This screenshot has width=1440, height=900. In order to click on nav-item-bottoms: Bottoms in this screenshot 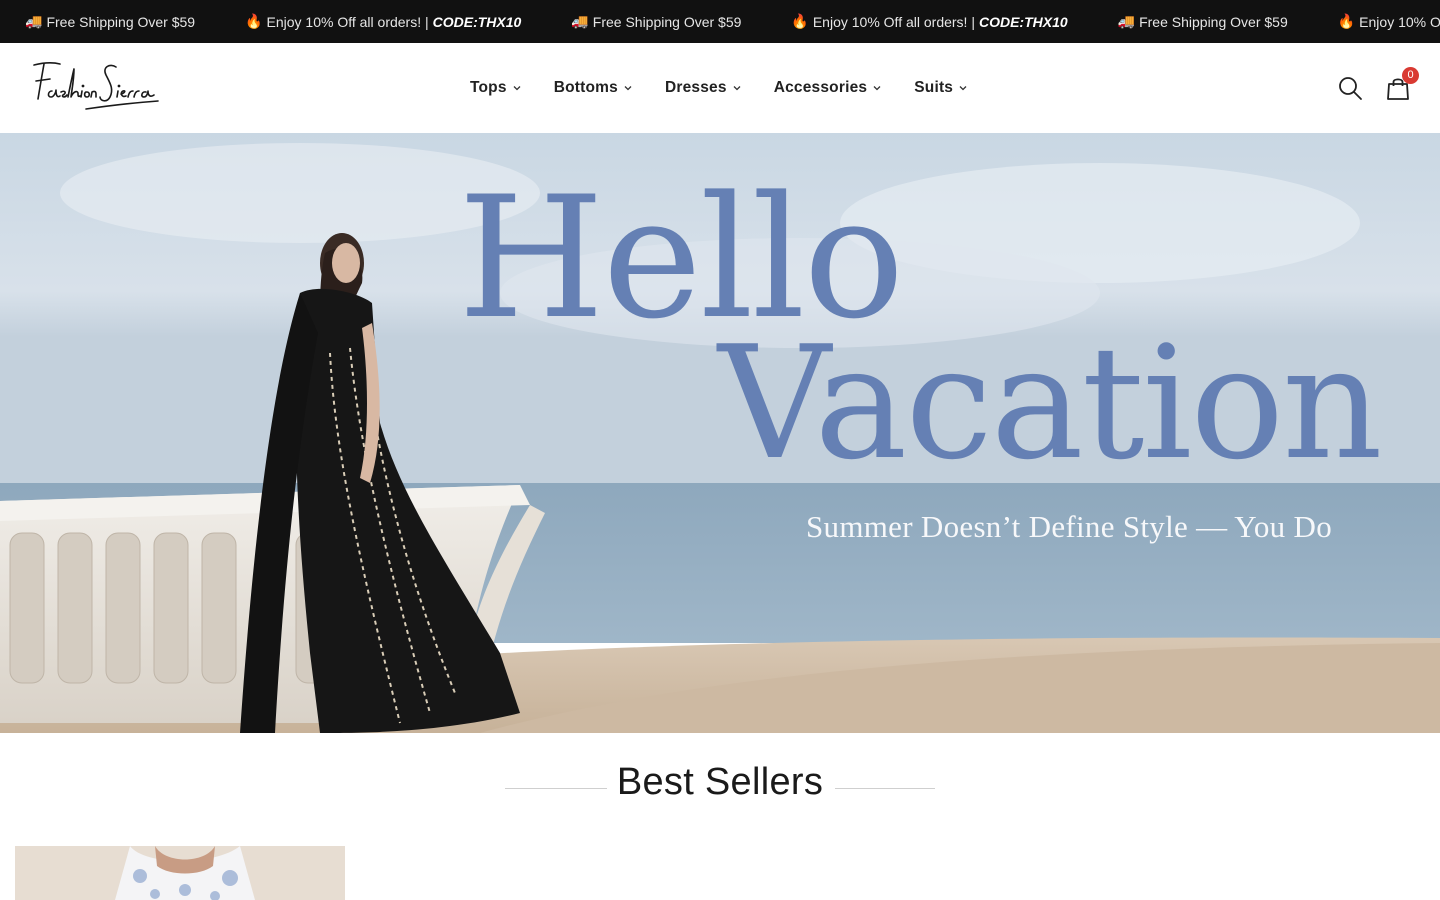, I will do `click(593, 88)`.